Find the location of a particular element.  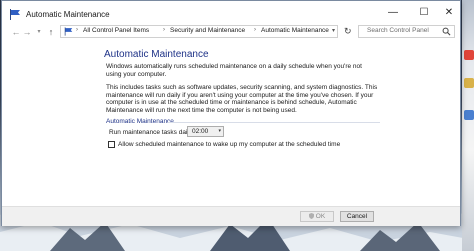

chevron-down-icon: ▾ is located at coordinates (219, 131).